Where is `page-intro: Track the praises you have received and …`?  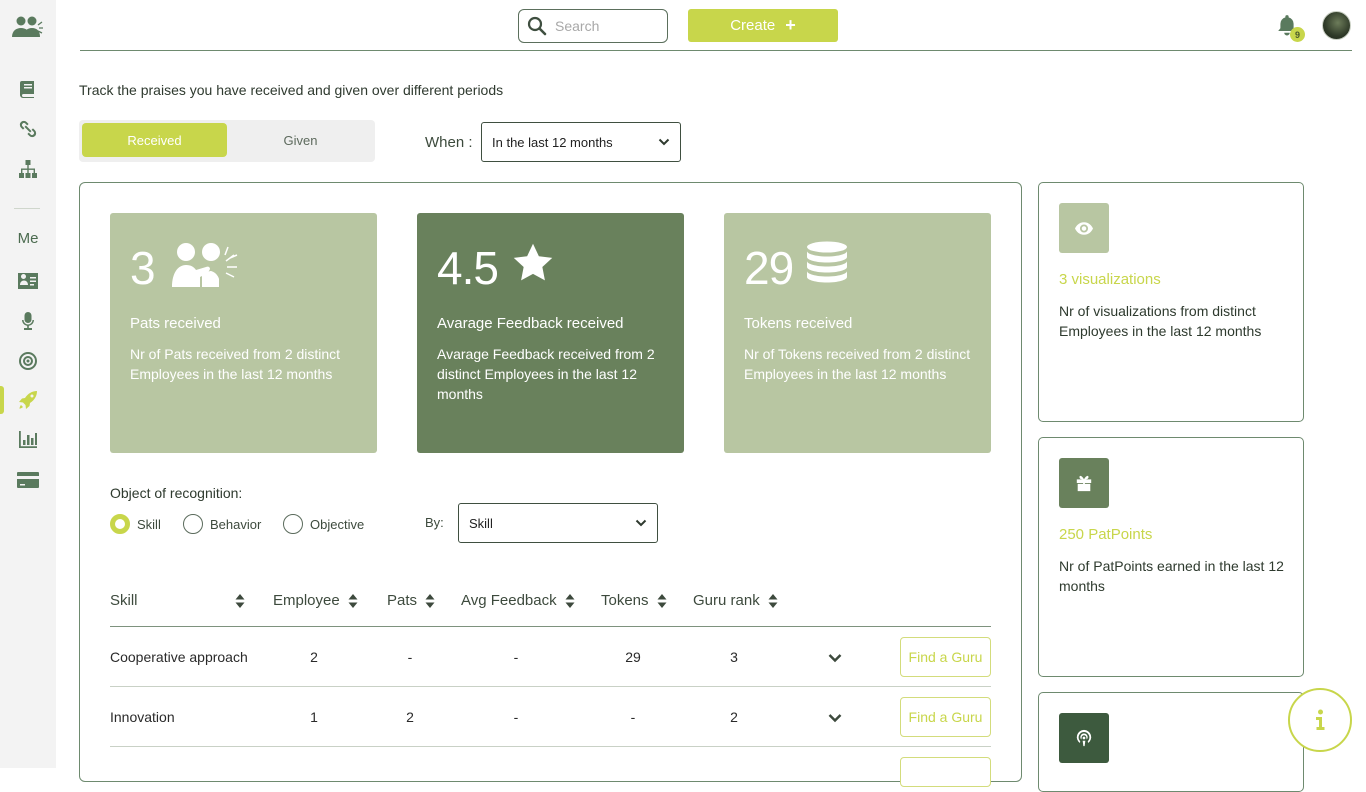
page-intro: Track the praises you have received and … is located at coordinates (291, 90).